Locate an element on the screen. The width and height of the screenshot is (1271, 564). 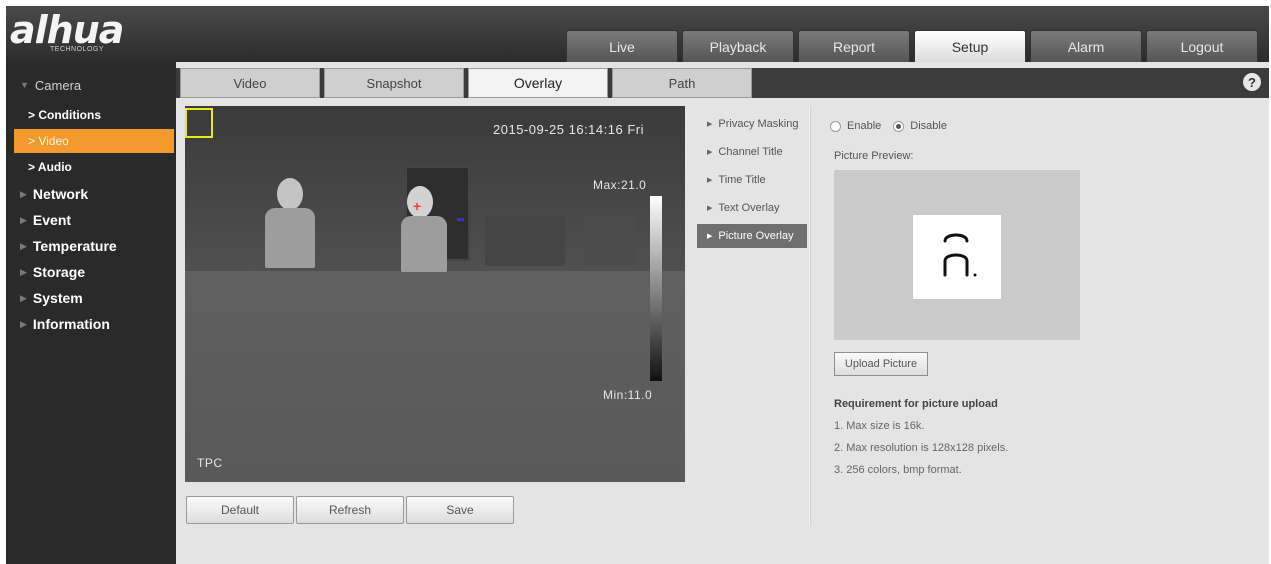
sidebar-sub-video: > Video is located at coordinates (94, 141).